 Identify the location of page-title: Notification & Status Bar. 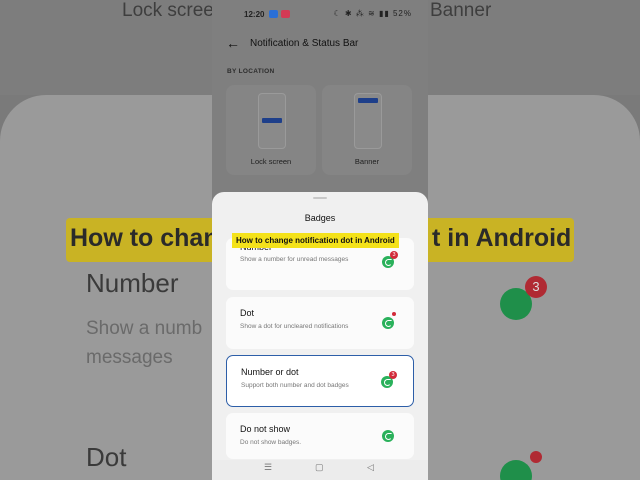
(304, 43).